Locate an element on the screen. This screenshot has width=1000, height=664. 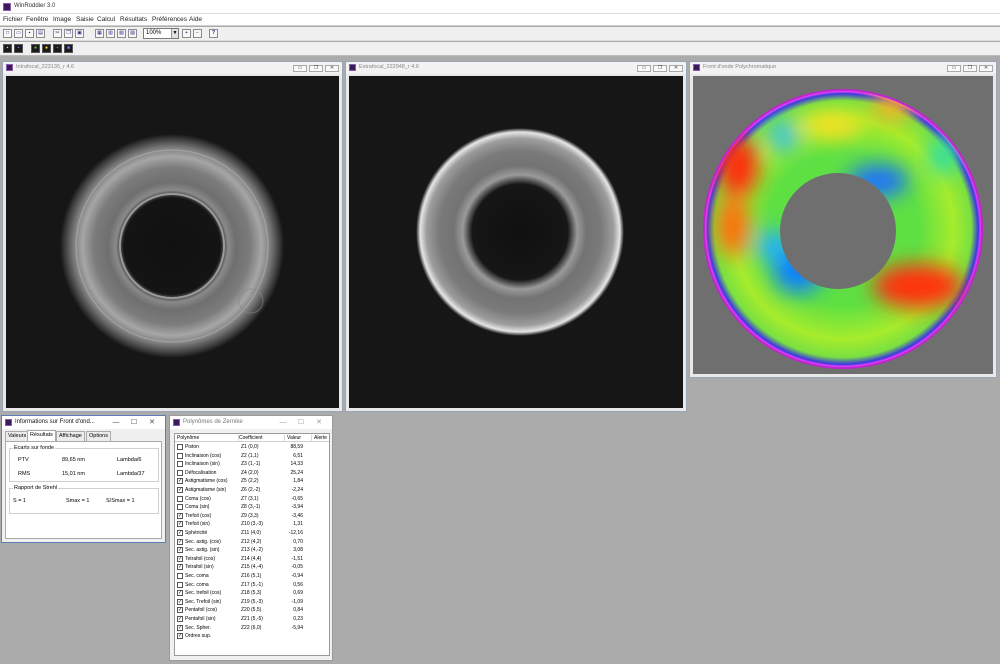
table-row: Coma (sin) Z8 (3,-1) -3,94 is located at coordinates (252, 507).